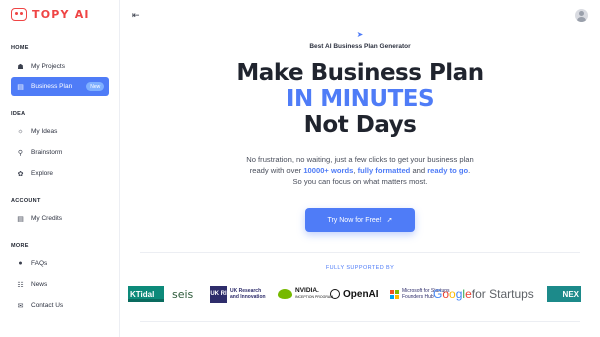 This screenshot has height=337, width=600. Describe the element at coordinates (20, 87) in the screenshot. I see `document-icon: ▤` at that location.